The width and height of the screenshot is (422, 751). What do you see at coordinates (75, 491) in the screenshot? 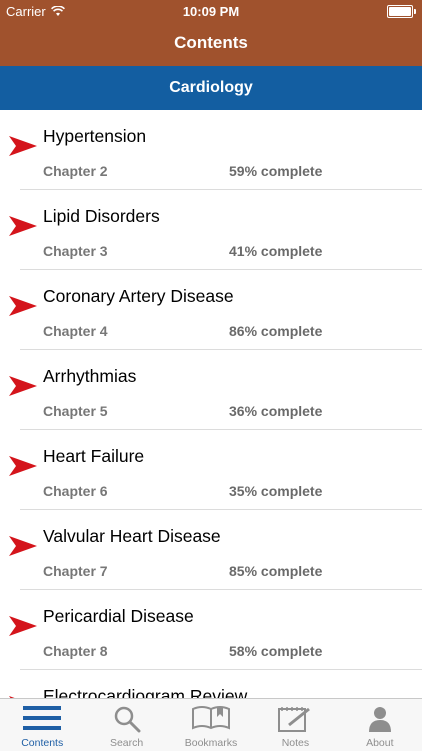
I see `chapter-number: Chapter 6` at bounding box center [75, 491].